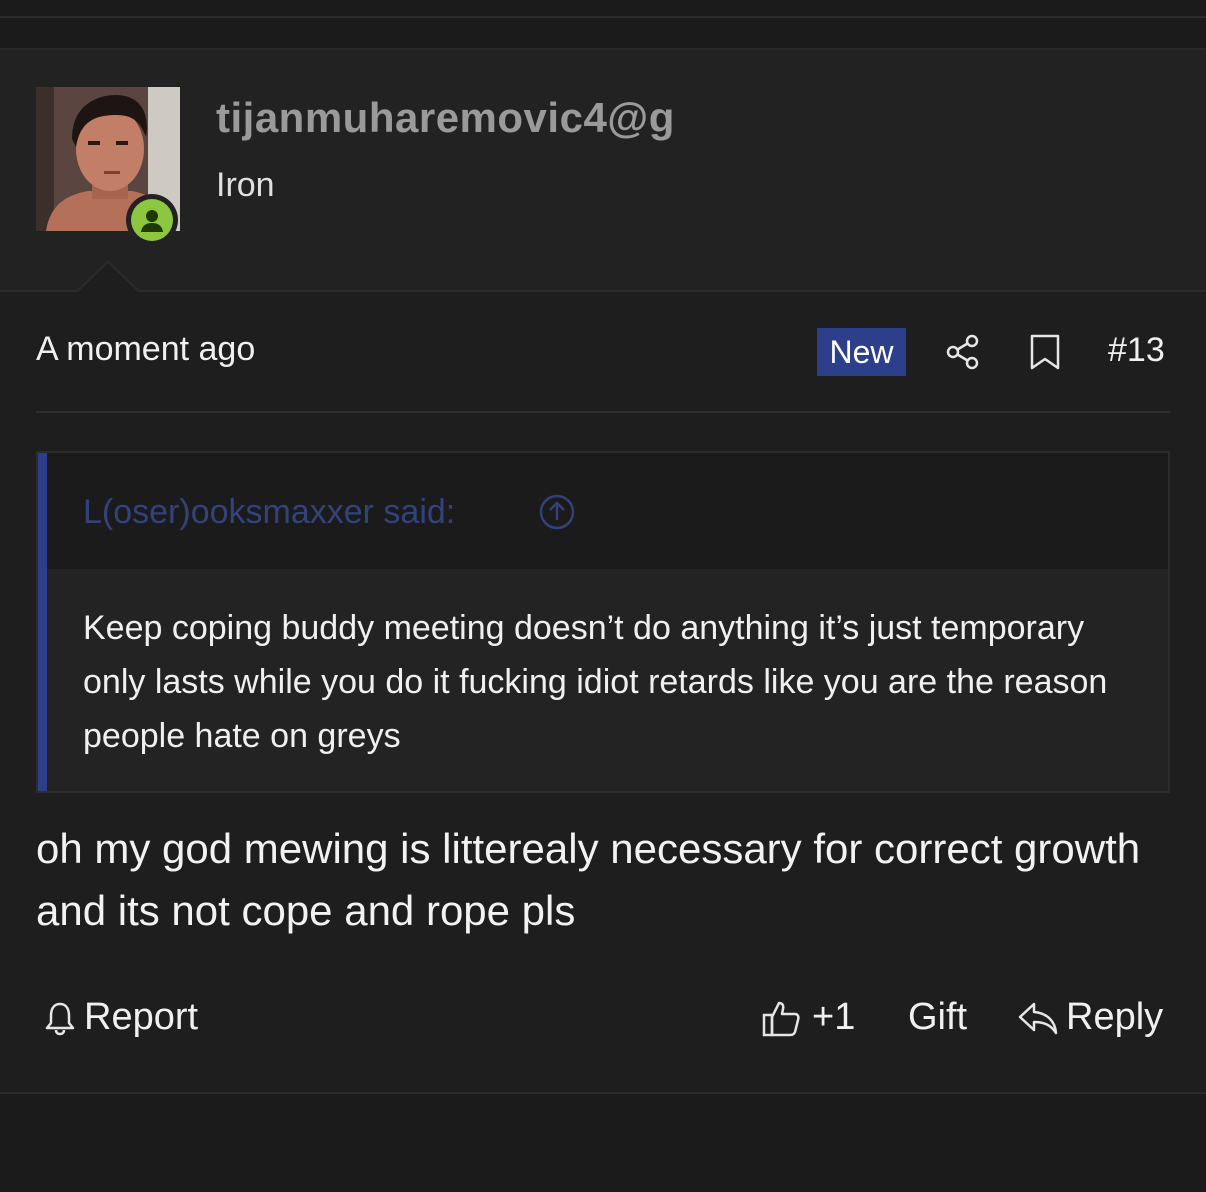  I want to click on post-timestamp: A moment ago, so click(145, 349).